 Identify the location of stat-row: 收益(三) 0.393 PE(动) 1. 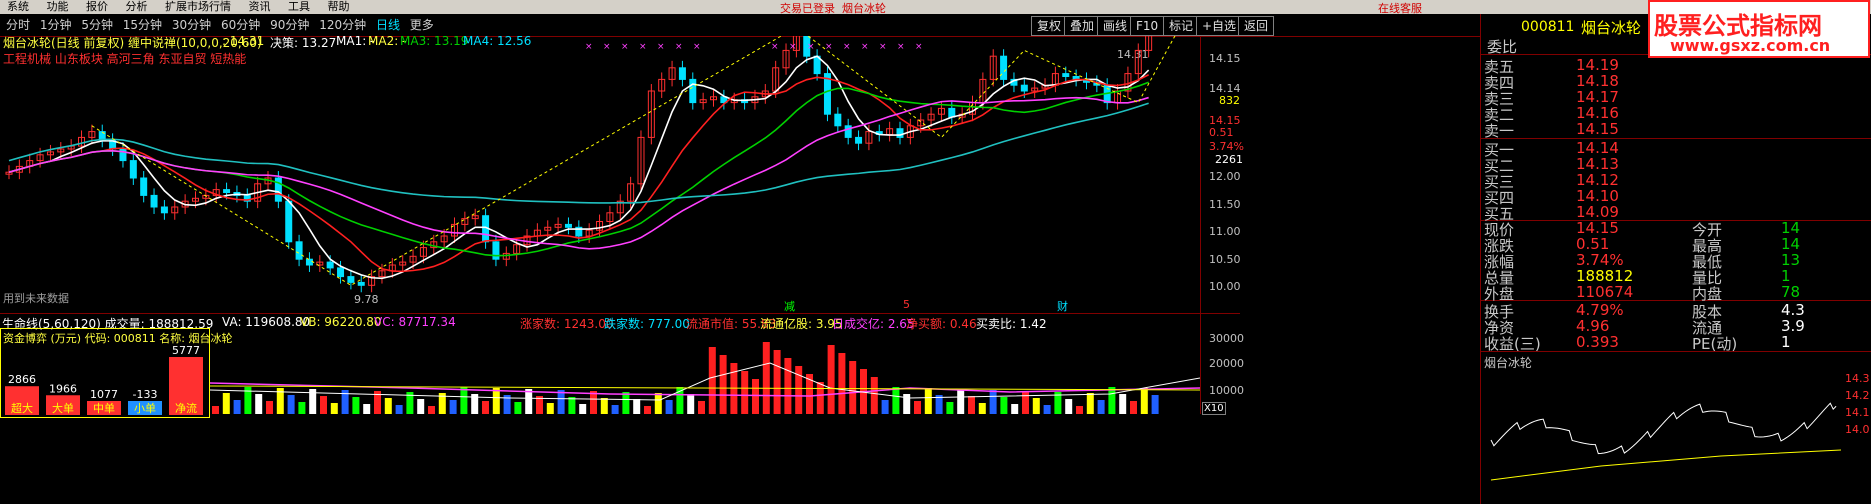
(1676, 343).